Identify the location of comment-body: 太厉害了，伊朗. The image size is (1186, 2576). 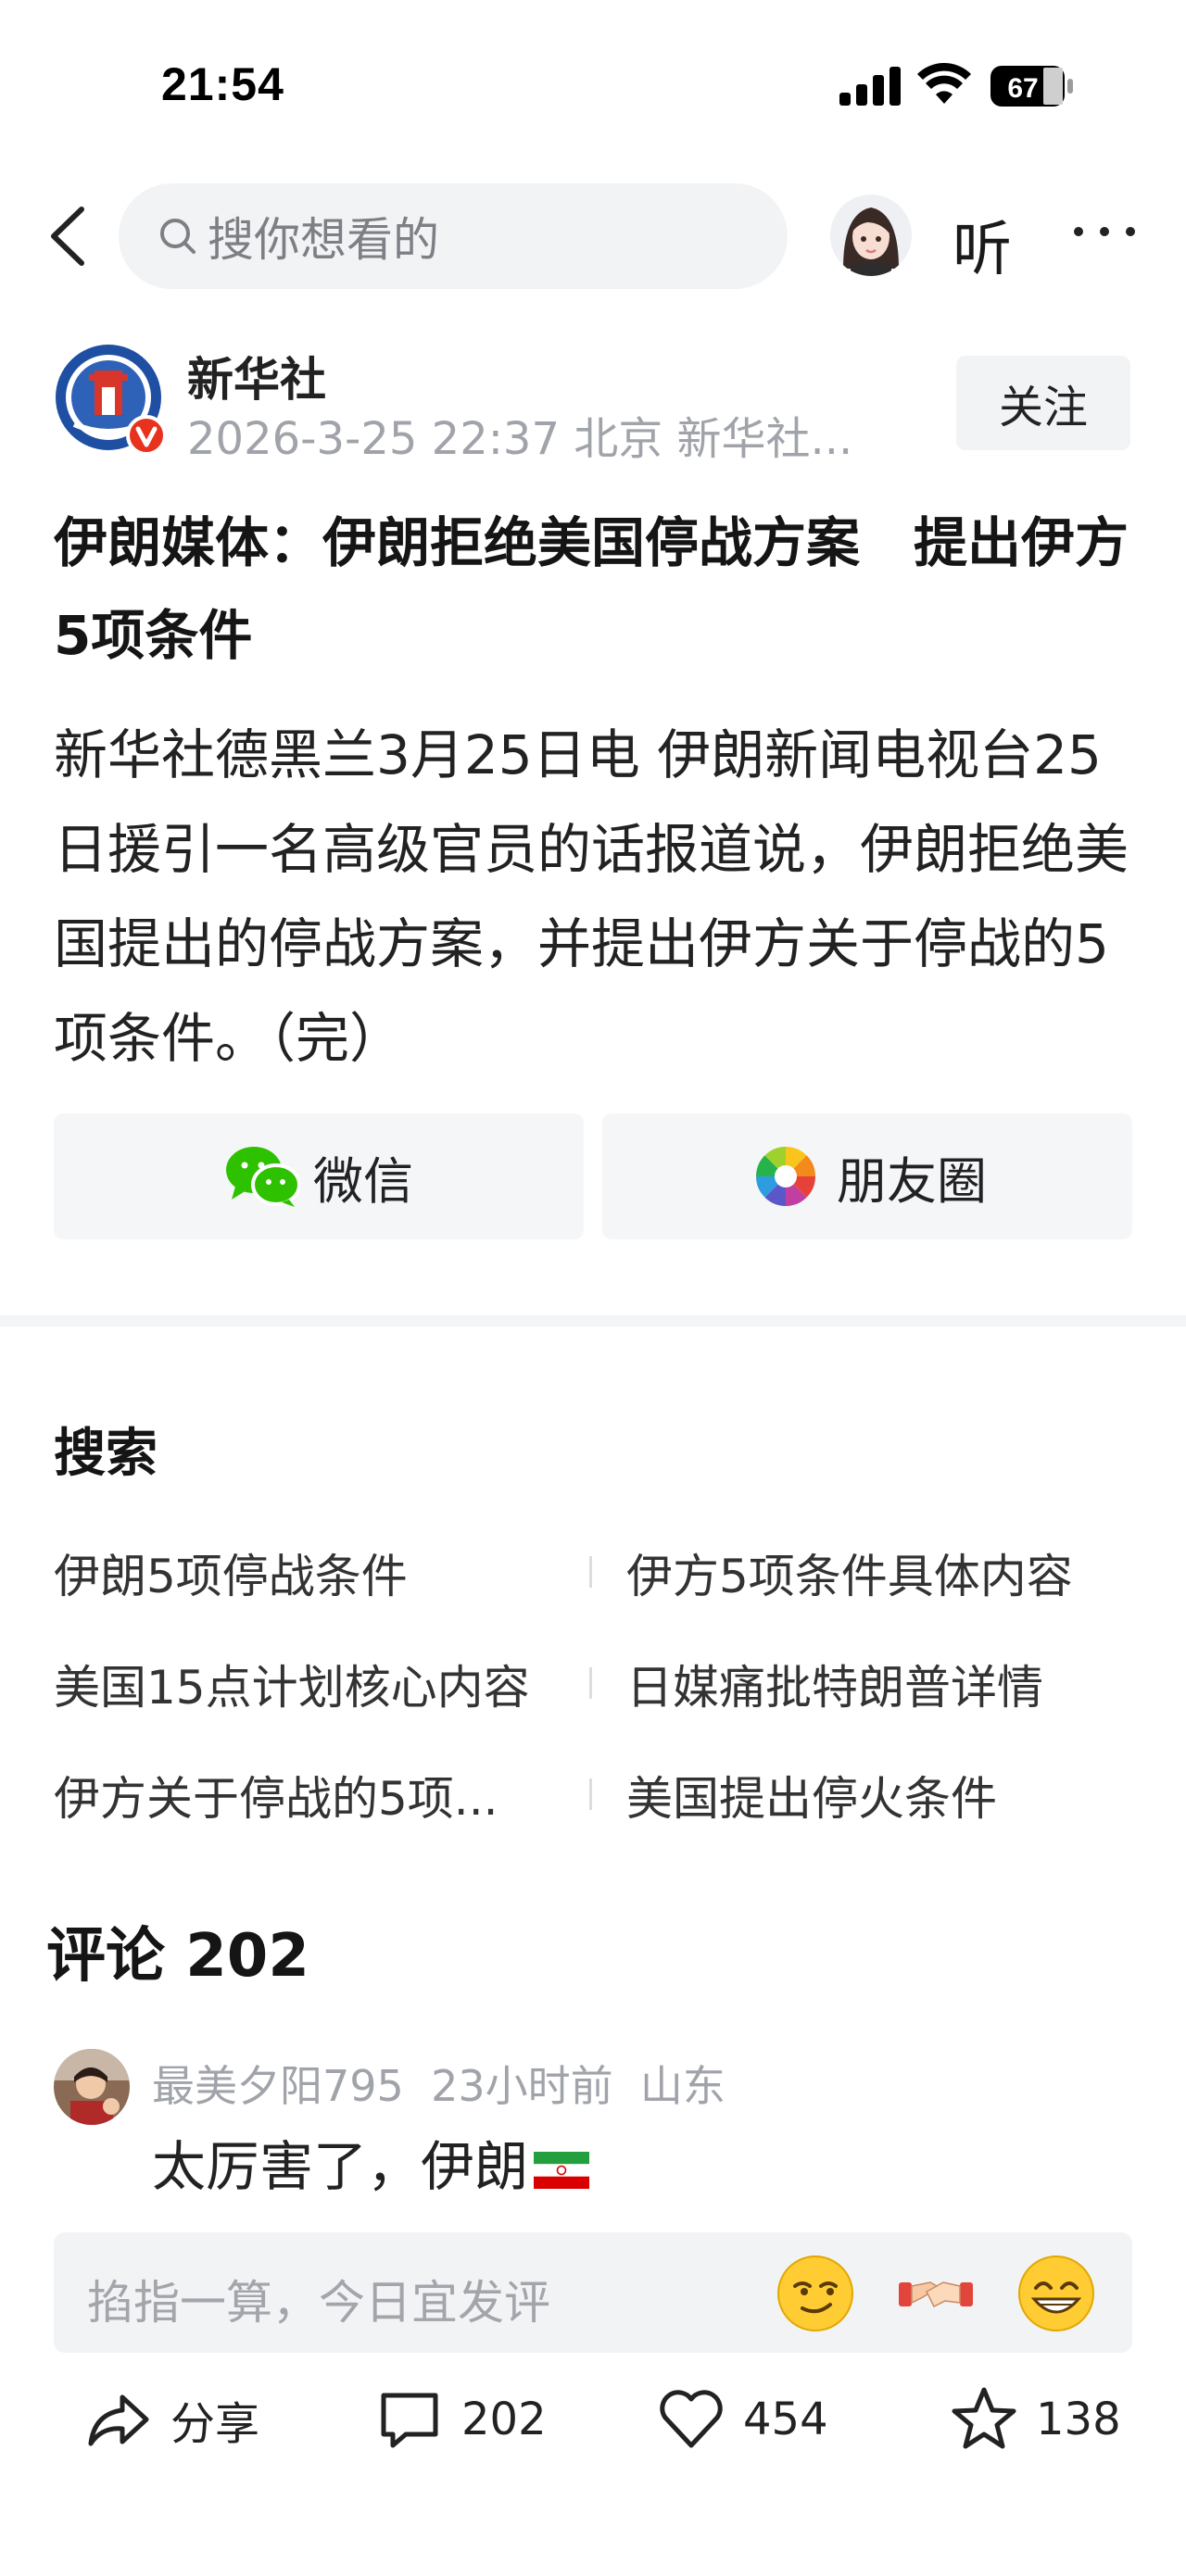
(340, 2166).